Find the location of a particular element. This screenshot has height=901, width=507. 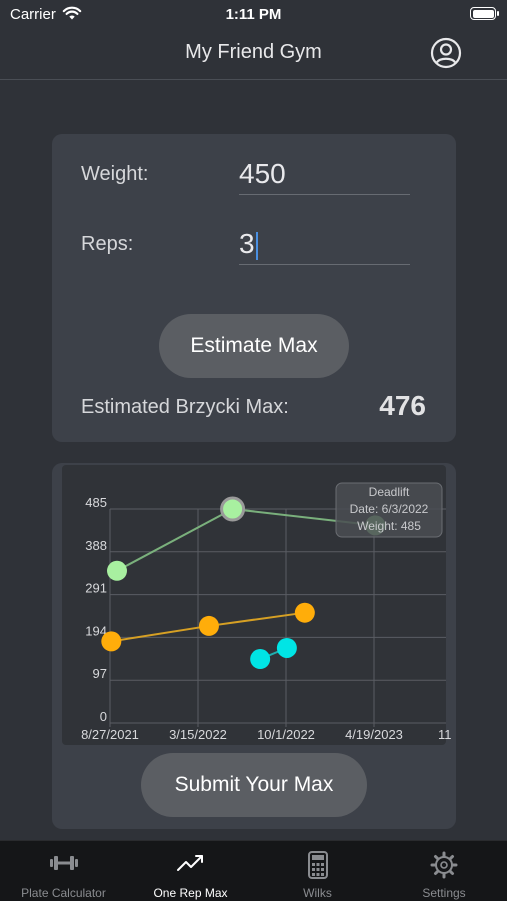

tab-label: Plate Calculator is located at coordinates (63, 893).